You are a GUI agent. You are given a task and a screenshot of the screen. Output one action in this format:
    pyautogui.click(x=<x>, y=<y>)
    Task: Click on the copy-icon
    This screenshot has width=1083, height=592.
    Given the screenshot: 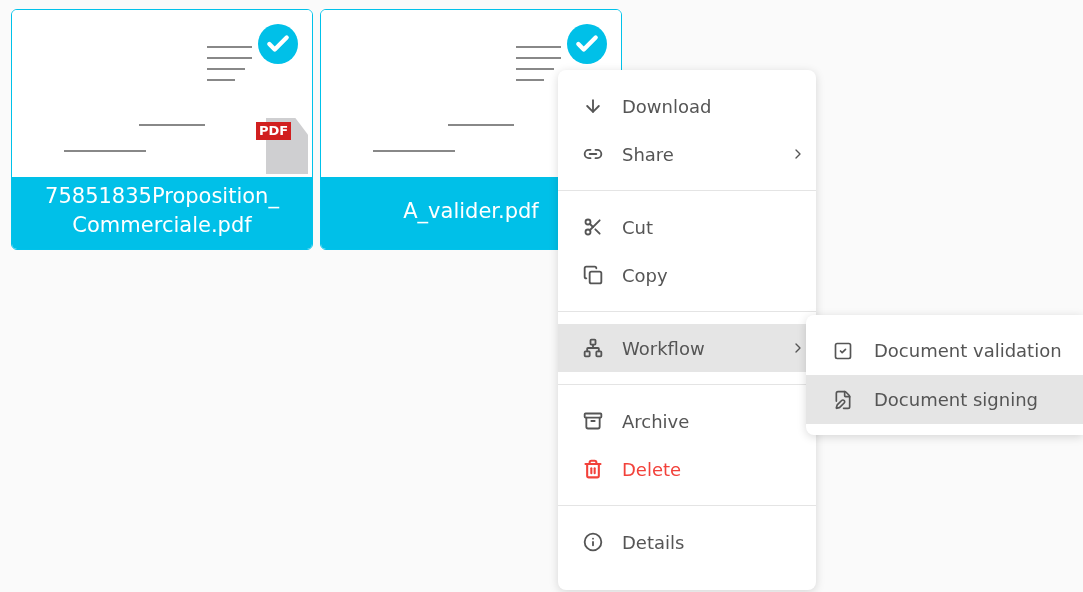 What is the action you would take?
    pyautogui.click(x=593, y=275)
    